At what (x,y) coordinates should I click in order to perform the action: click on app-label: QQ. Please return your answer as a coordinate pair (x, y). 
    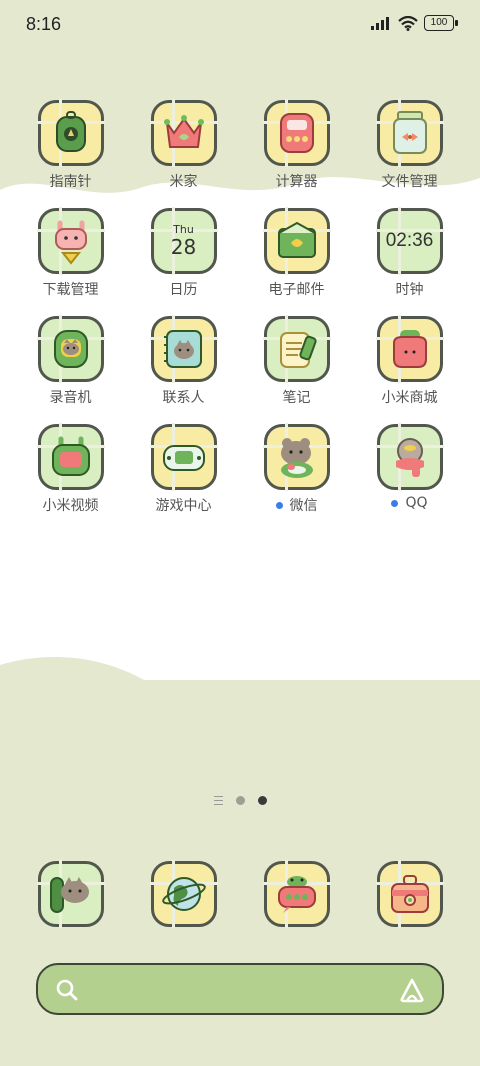
    Looking at the image, I should click on (416, 503).